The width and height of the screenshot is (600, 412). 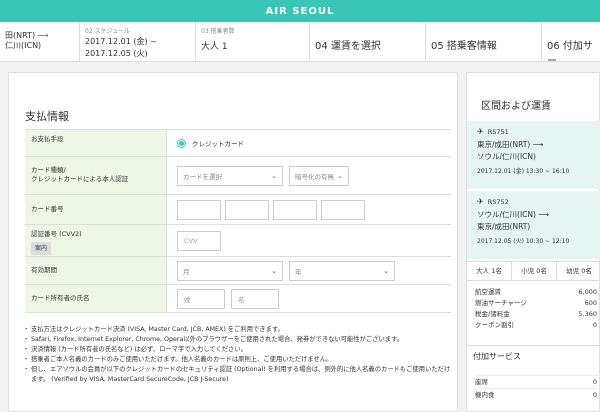 What do you see at coordinates (506, 214) in the screenshot?
I see `flight-from: ソウル/仁川(ICN)` at bounding box center [506, 214].